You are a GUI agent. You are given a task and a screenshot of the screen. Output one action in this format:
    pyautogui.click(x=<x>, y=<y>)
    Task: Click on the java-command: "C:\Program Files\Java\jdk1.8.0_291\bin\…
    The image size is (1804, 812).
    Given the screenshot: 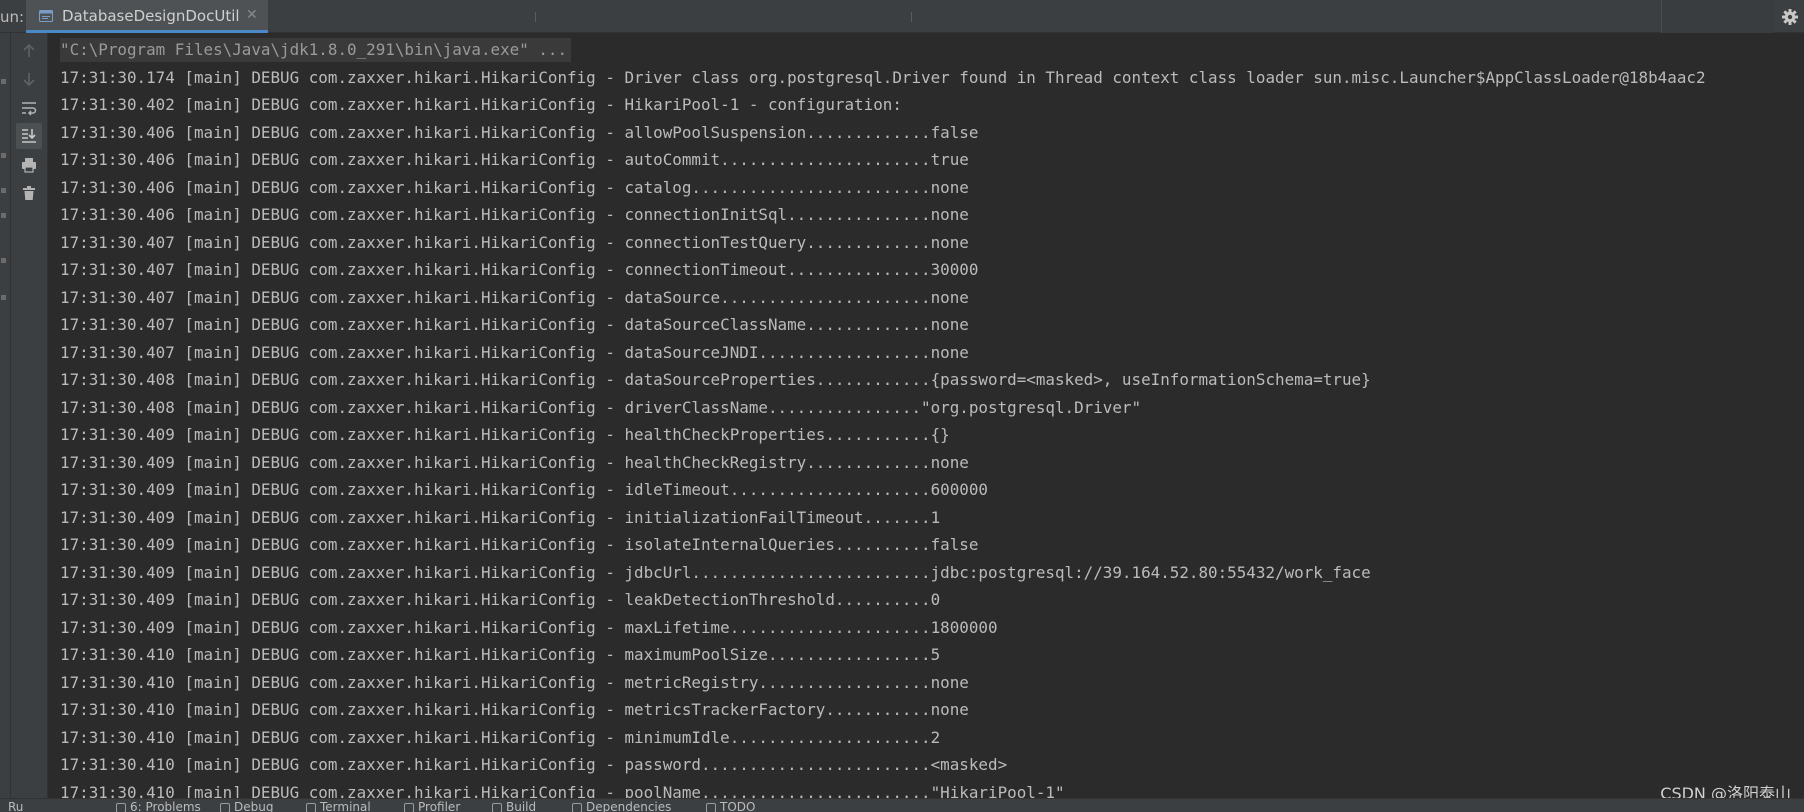 What is the action you would take?
    pyautogui.click(x=316, y=50)
    